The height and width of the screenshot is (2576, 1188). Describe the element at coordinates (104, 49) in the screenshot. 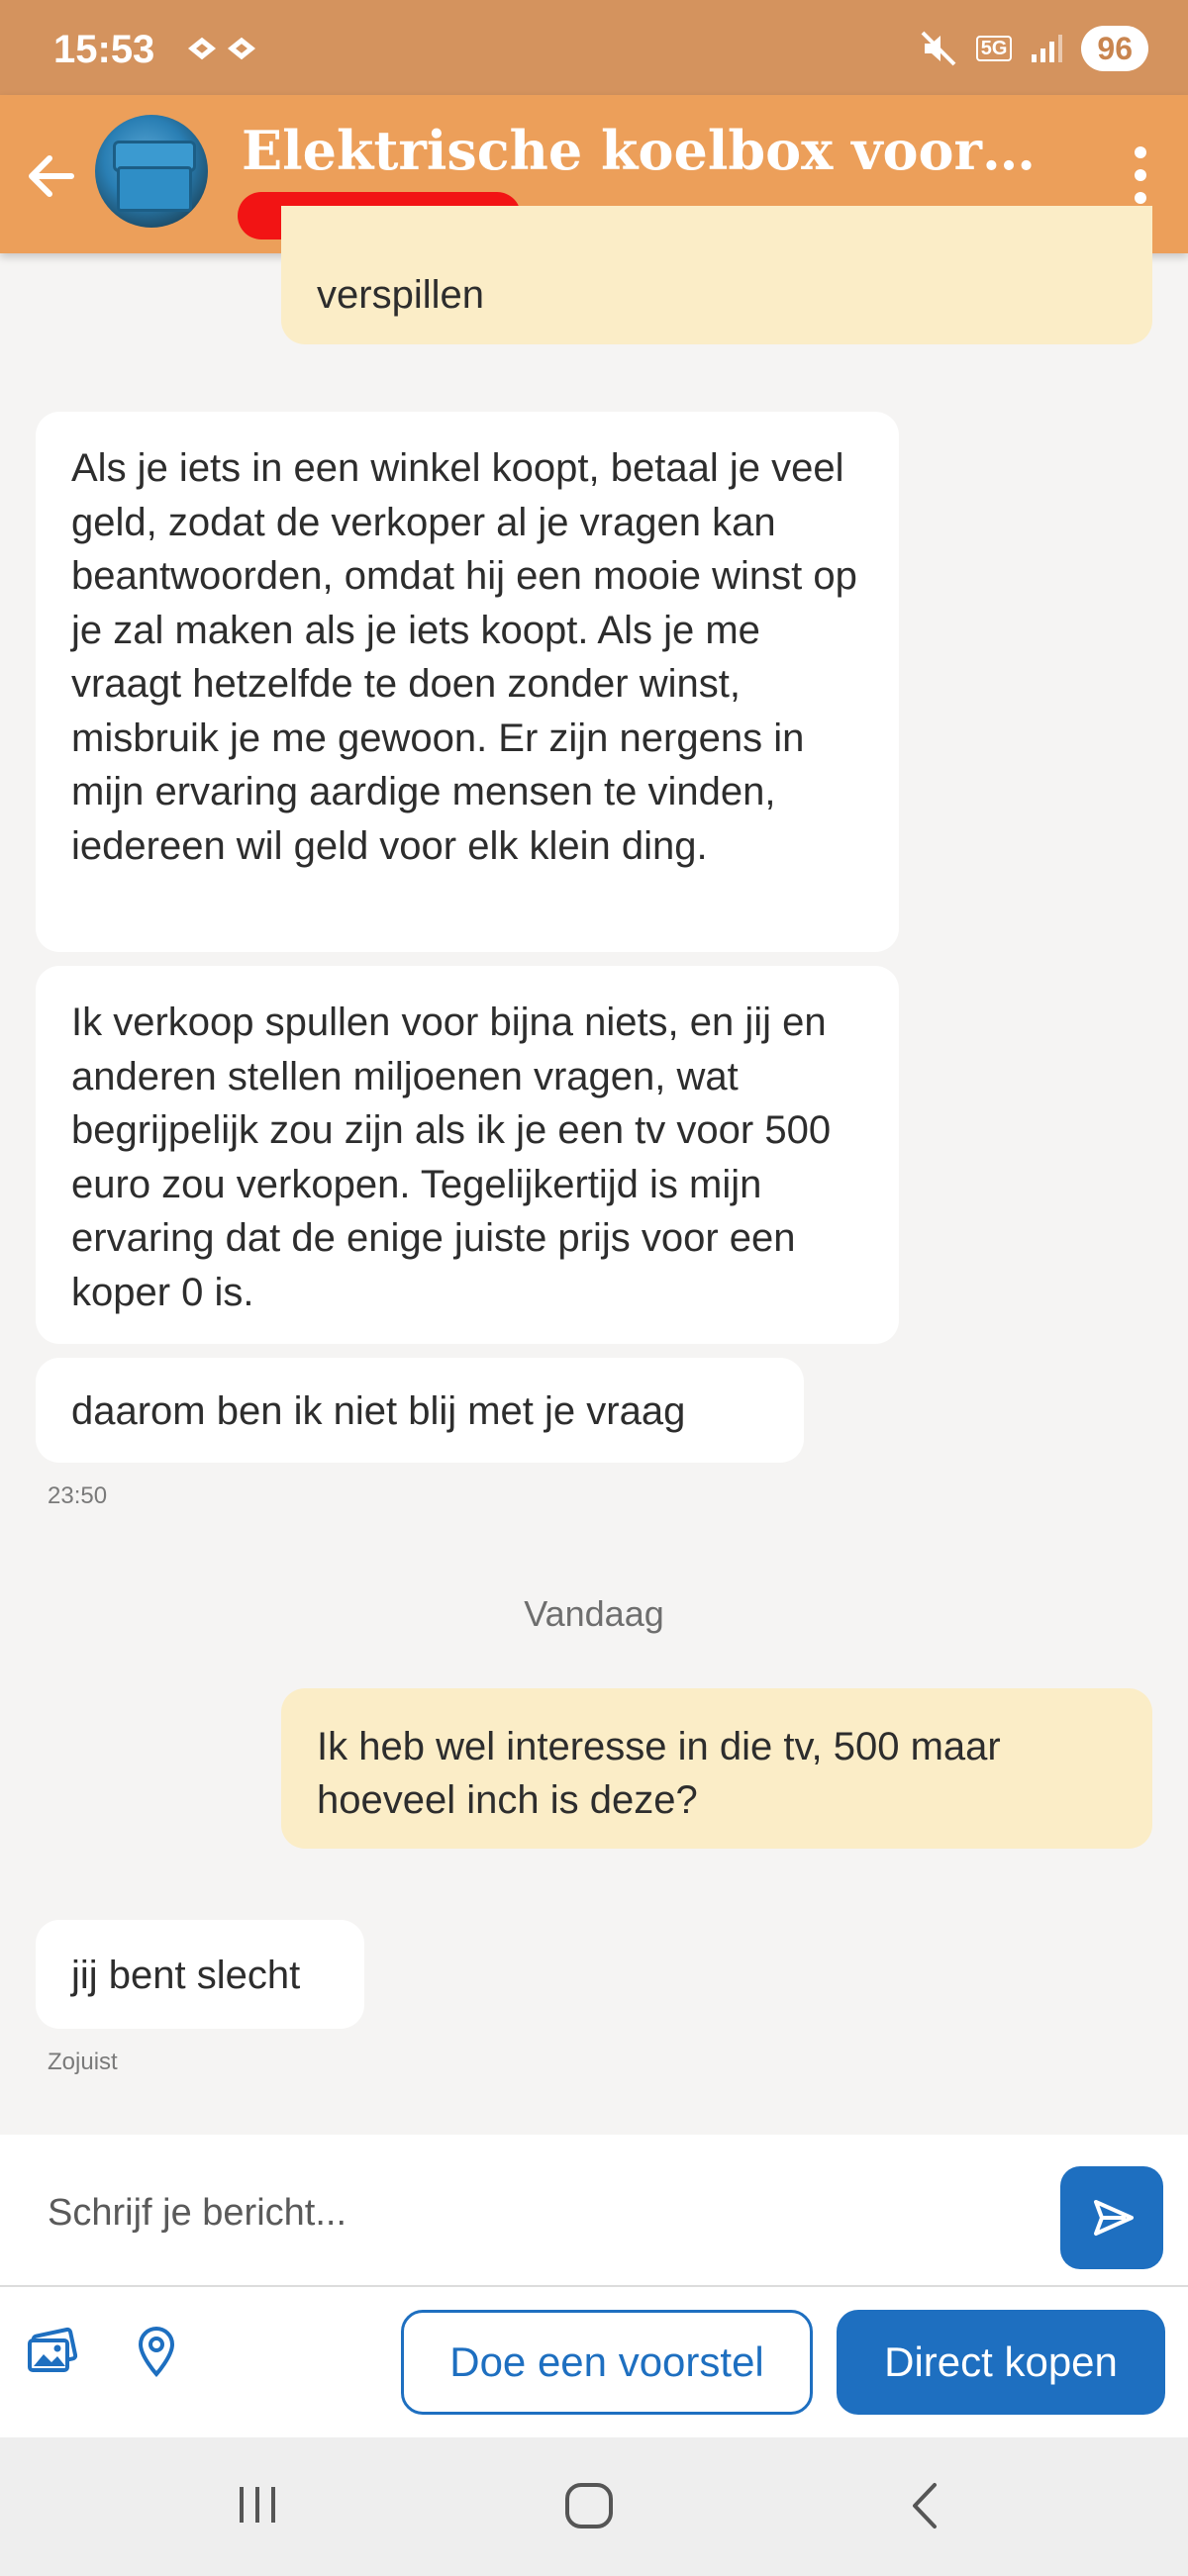

I see `status-time: 15:53` at that location.